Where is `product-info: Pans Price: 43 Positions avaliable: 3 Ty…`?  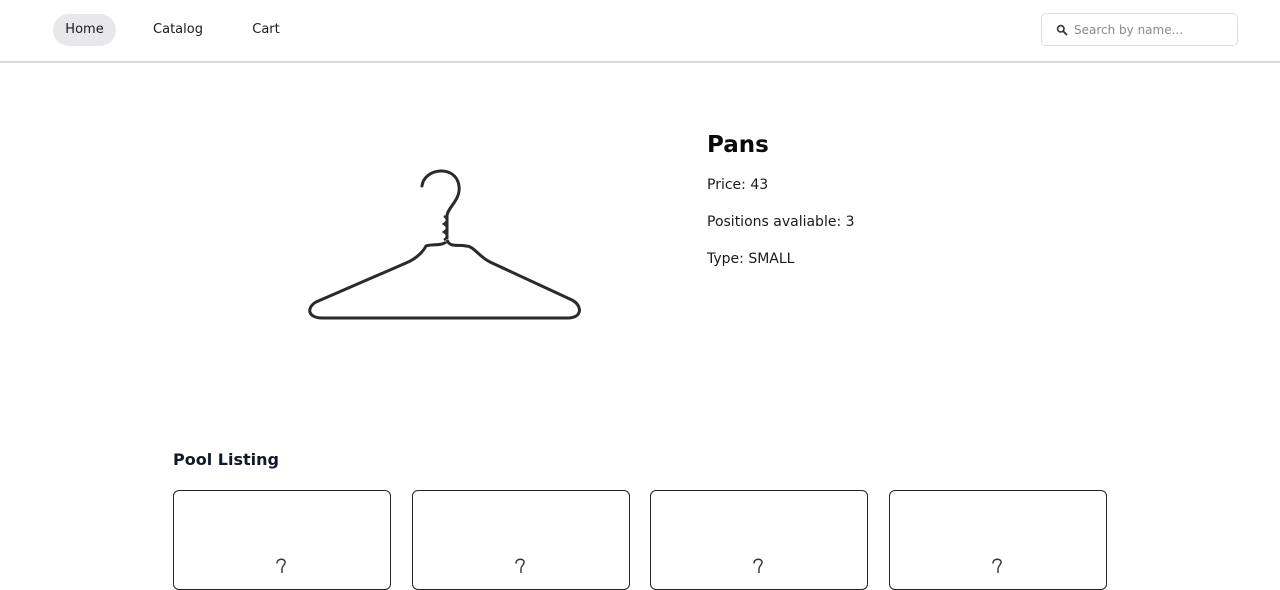
product-info: Pans Price: 43 Positions avaliable: 3 Ty… is located at coordinates (781, 197).